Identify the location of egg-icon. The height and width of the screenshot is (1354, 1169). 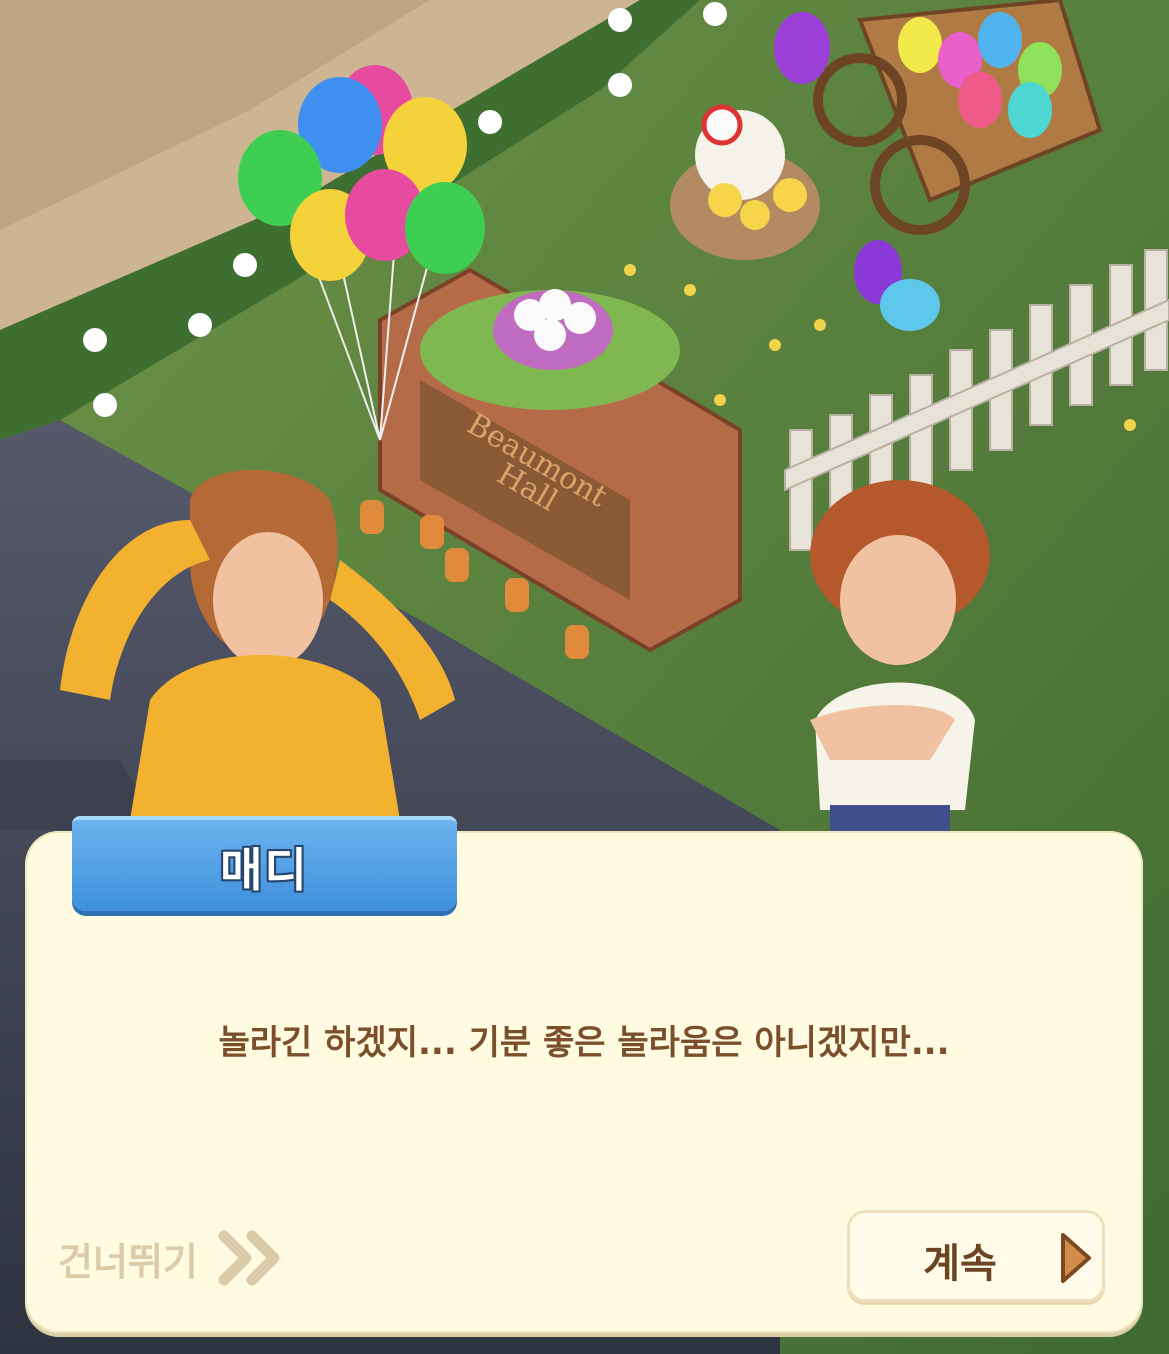
(910, 305).